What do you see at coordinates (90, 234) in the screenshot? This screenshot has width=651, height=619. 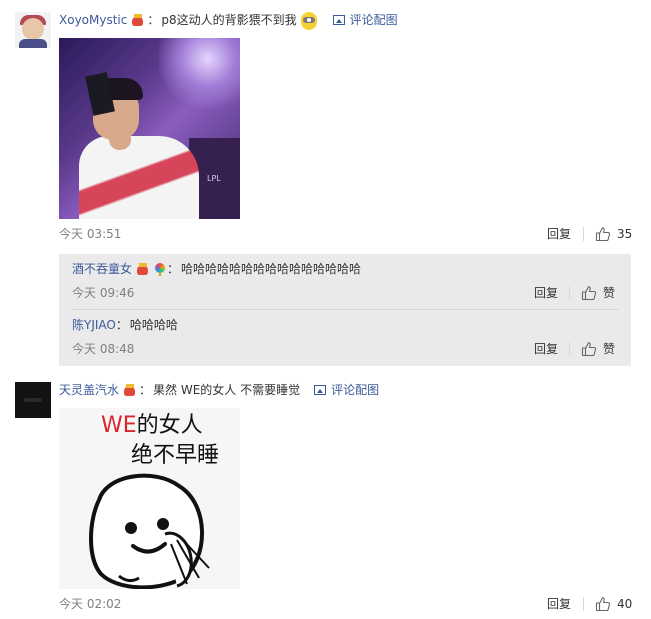 I see `comment-timestamp: 今天 03:51` at bounding box center [90, 234].